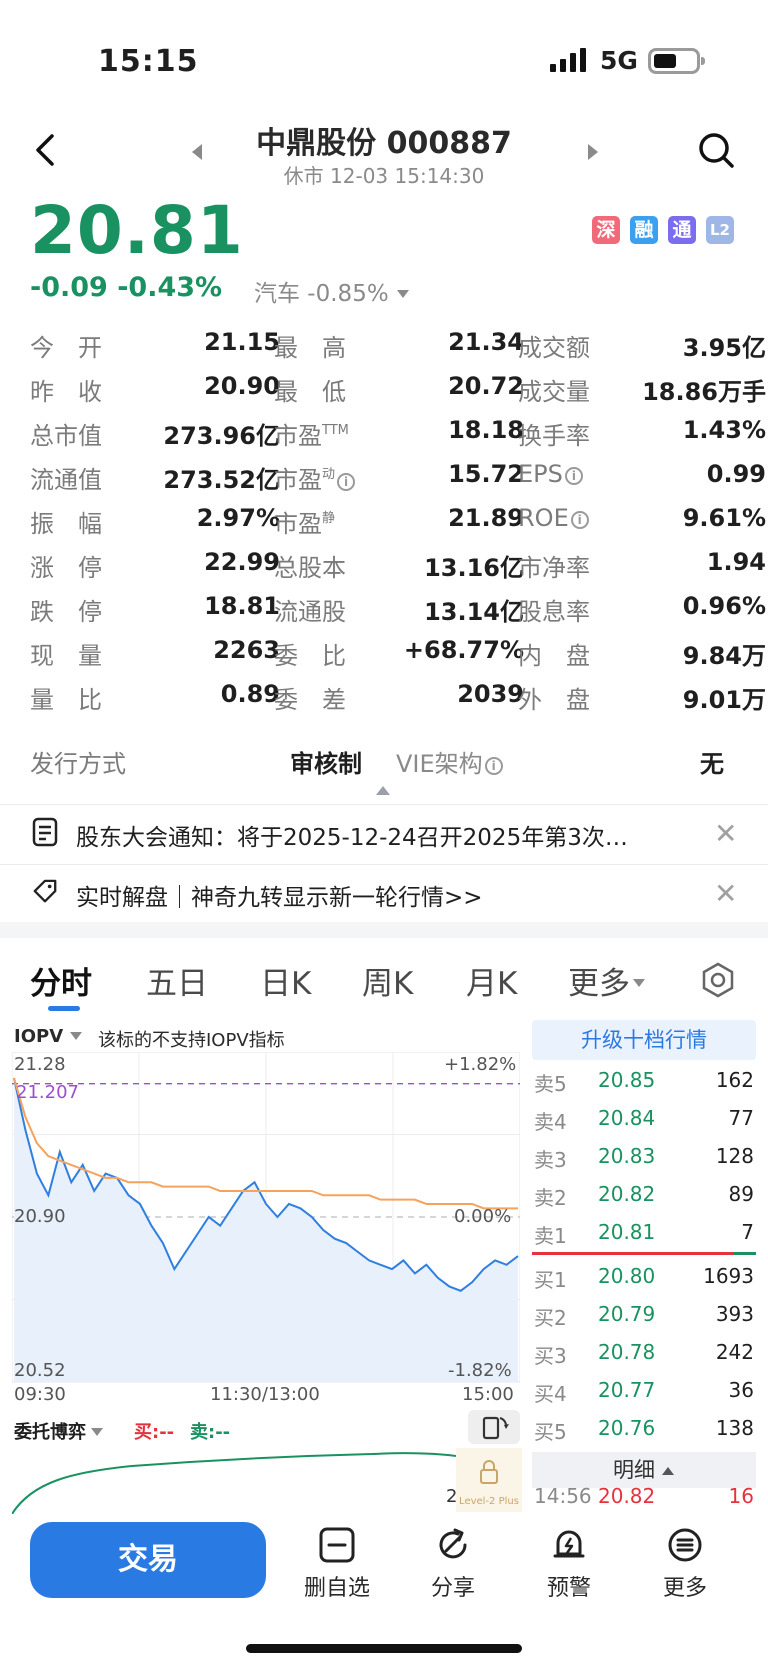 This screenshot has width=768, height=1670. Describe the element at coordinates (489, 1501) in the screenshot. I see `level2-plus-label: Level-2 Plus` at that location.